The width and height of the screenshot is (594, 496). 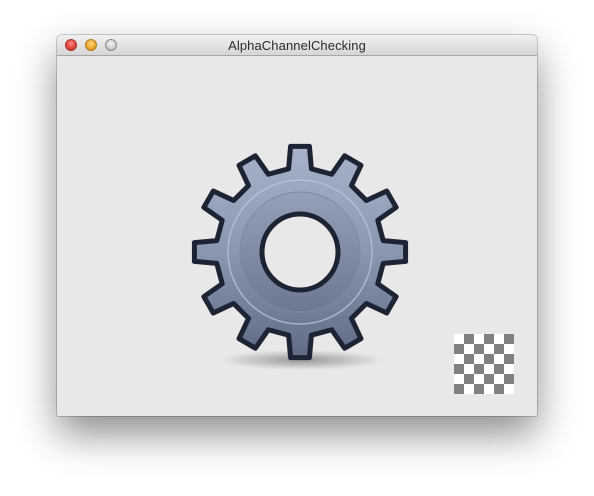 I want to click on title-bar: AlphaChannelChecking, so click(x=297, y=45).